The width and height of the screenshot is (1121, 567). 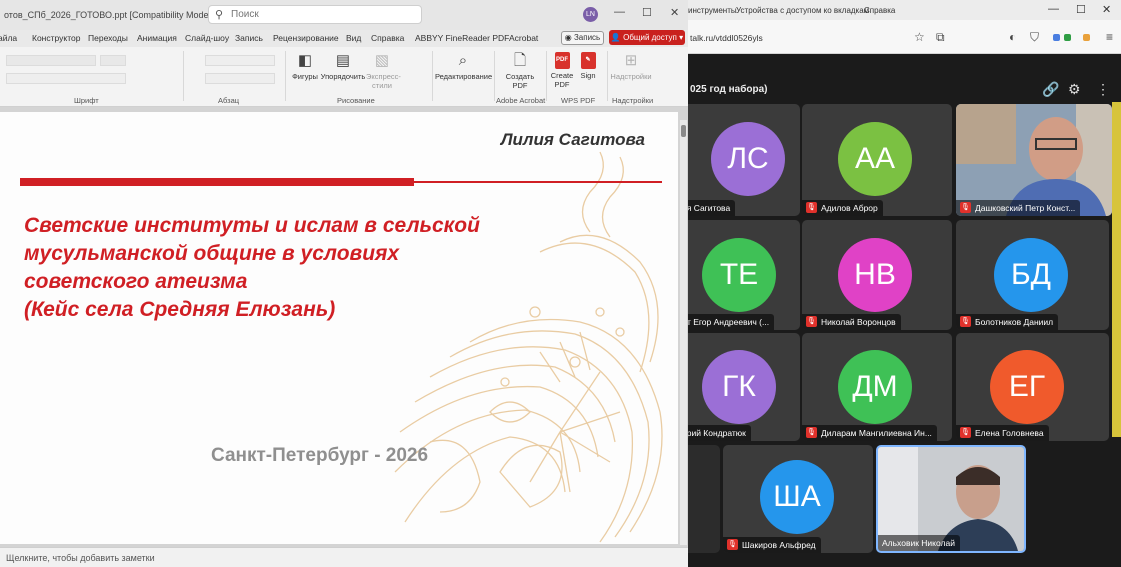 What do you see at coordinates (521, 100) in the screenshot?
I see `group-label-acrobat: Adobe Acrobat` at bounding box center [521, 100].